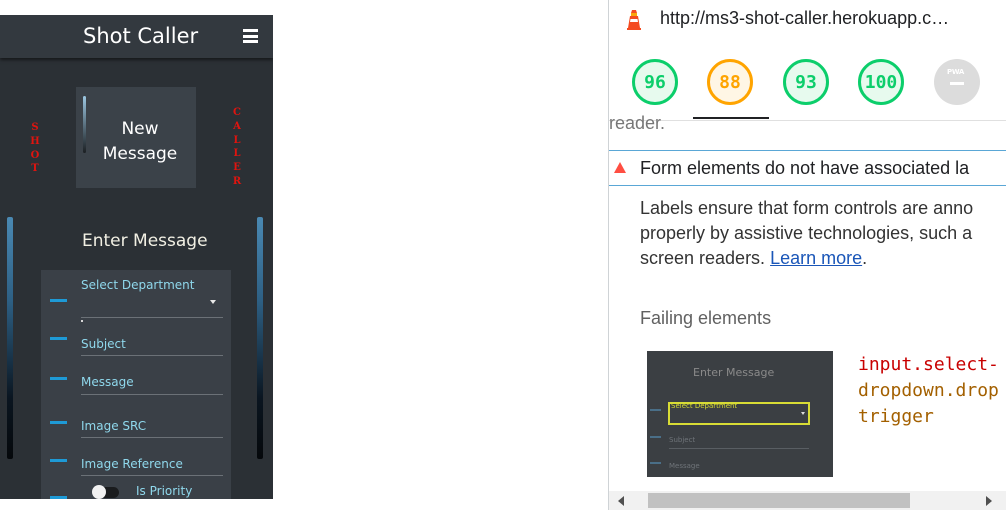 Image resolution: width=1006 pixels, height=510 pixels. I want to click on audit-desc-line-3: screen readers., so click(703, 258).